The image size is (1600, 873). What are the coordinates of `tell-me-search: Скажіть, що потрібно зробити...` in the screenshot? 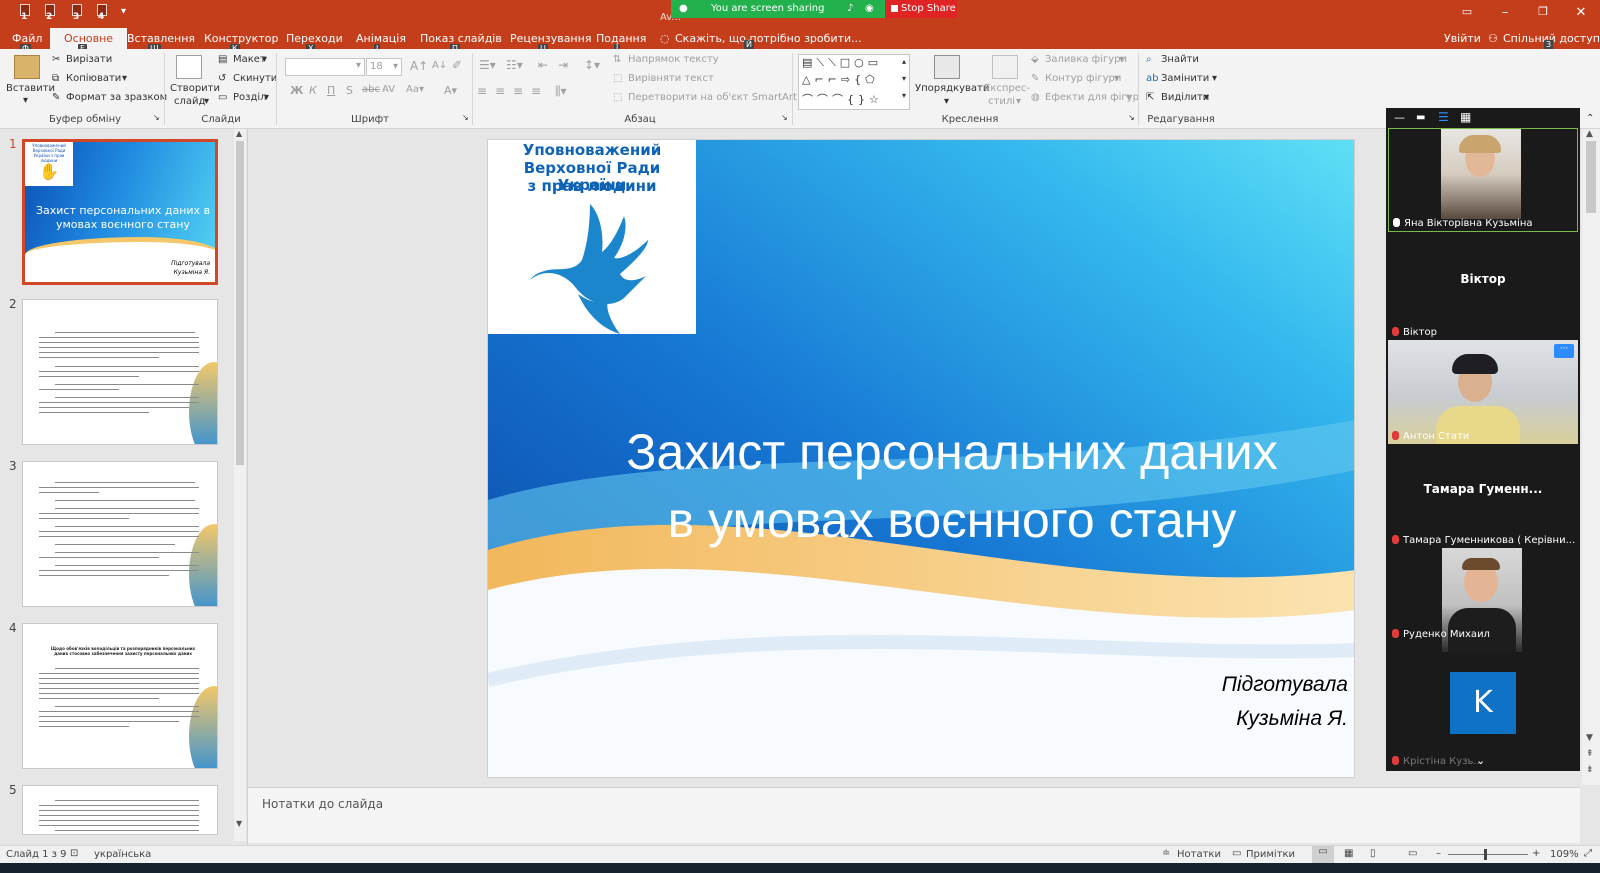 It's located at (768, 38).